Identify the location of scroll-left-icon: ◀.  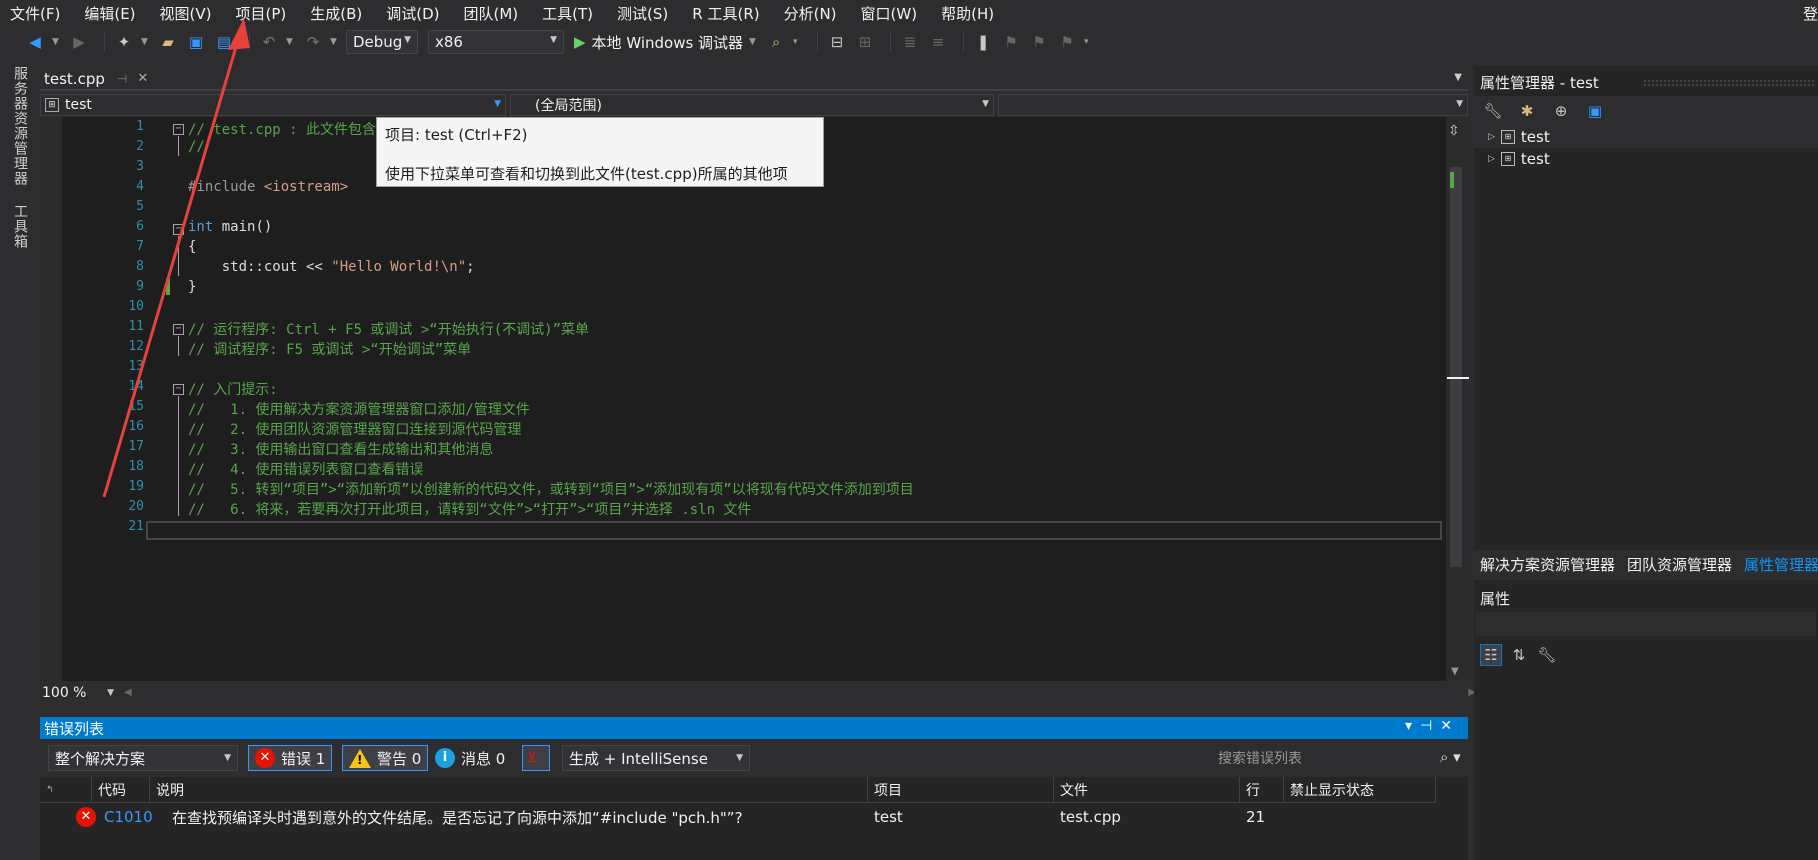
(128, 692).